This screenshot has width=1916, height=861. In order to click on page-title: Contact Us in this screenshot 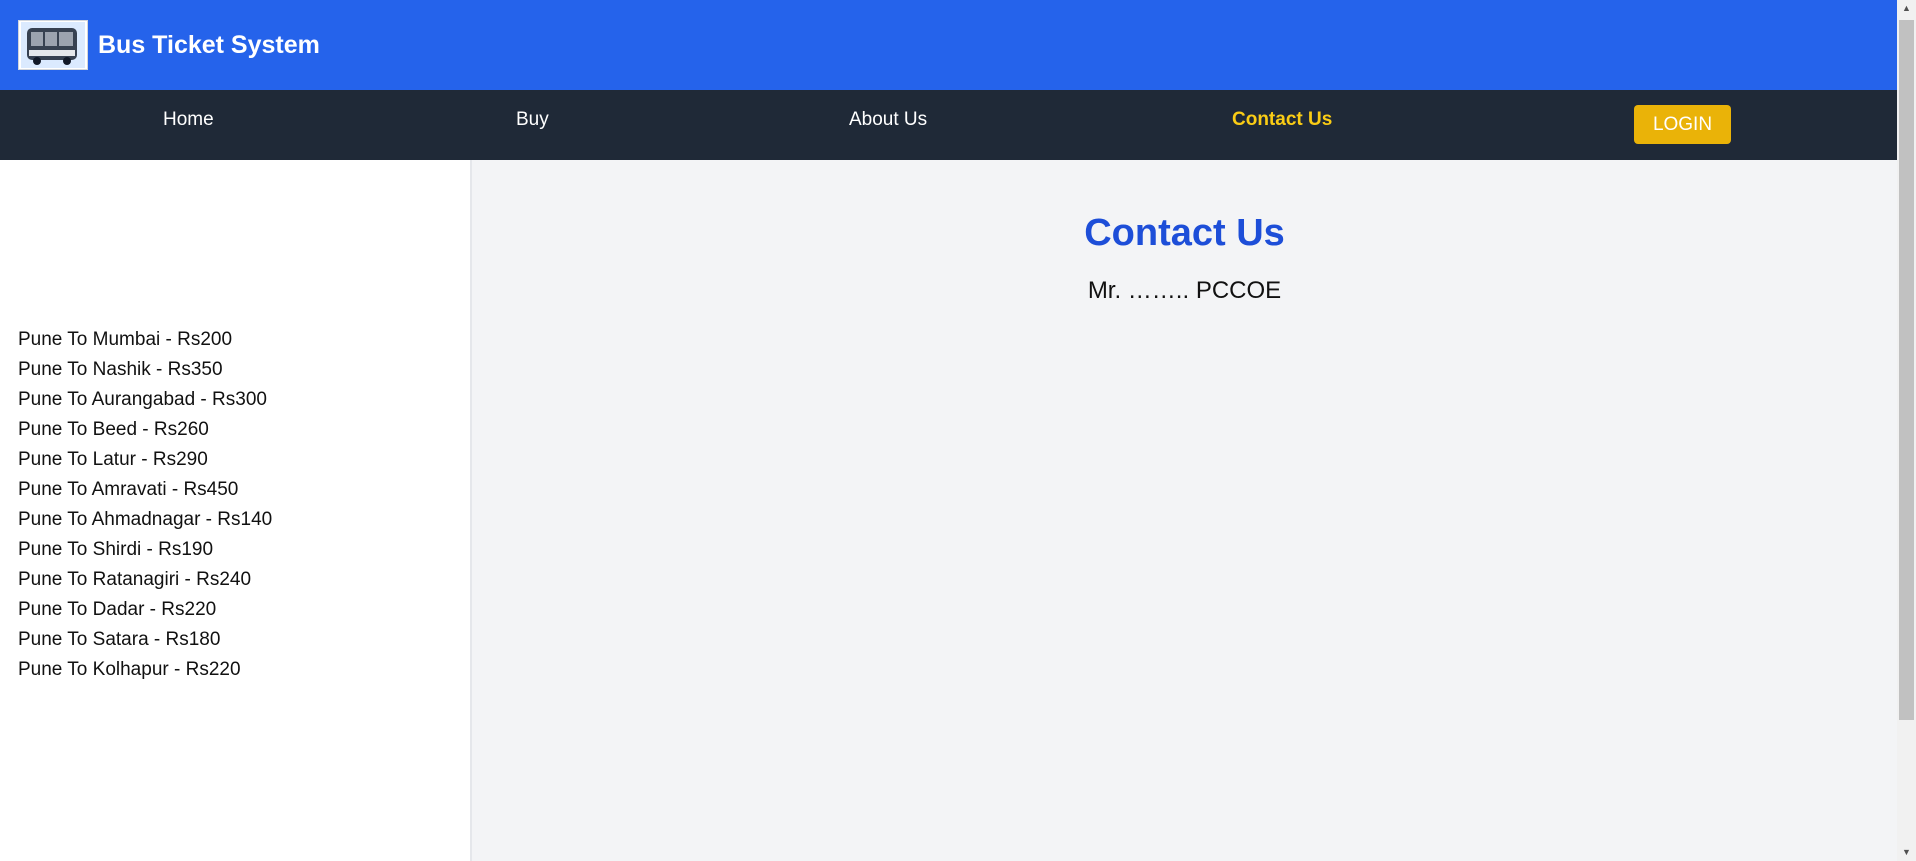, I will do `click(1184, 233)`.